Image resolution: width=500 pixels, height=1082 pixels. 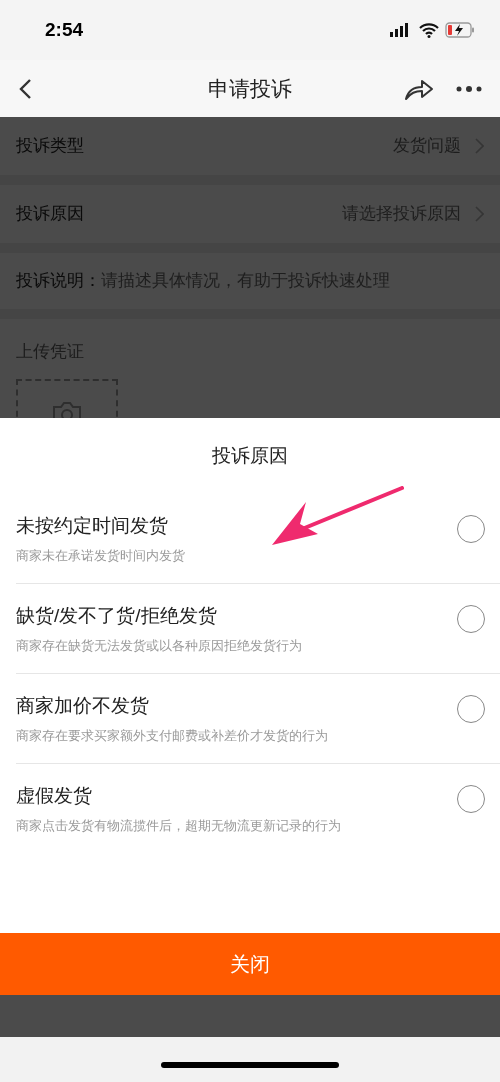 What do you see at coordinates (117, 615) in the screenshot?
I see `option-title: 缺货/发不了货/拒绝发货` at bounding box center [117, 615].